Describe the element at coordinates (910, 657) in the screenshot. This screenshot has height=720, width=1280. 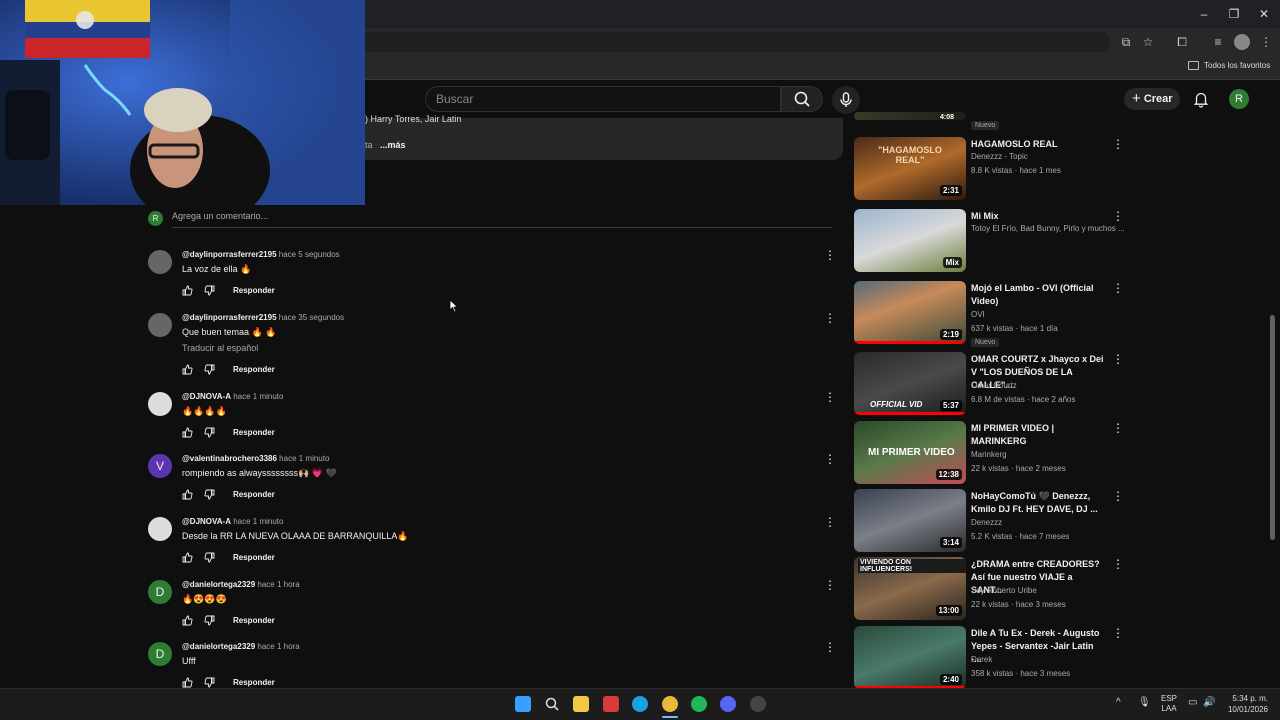
I see `video-thumbnail: 2:40` at that location.